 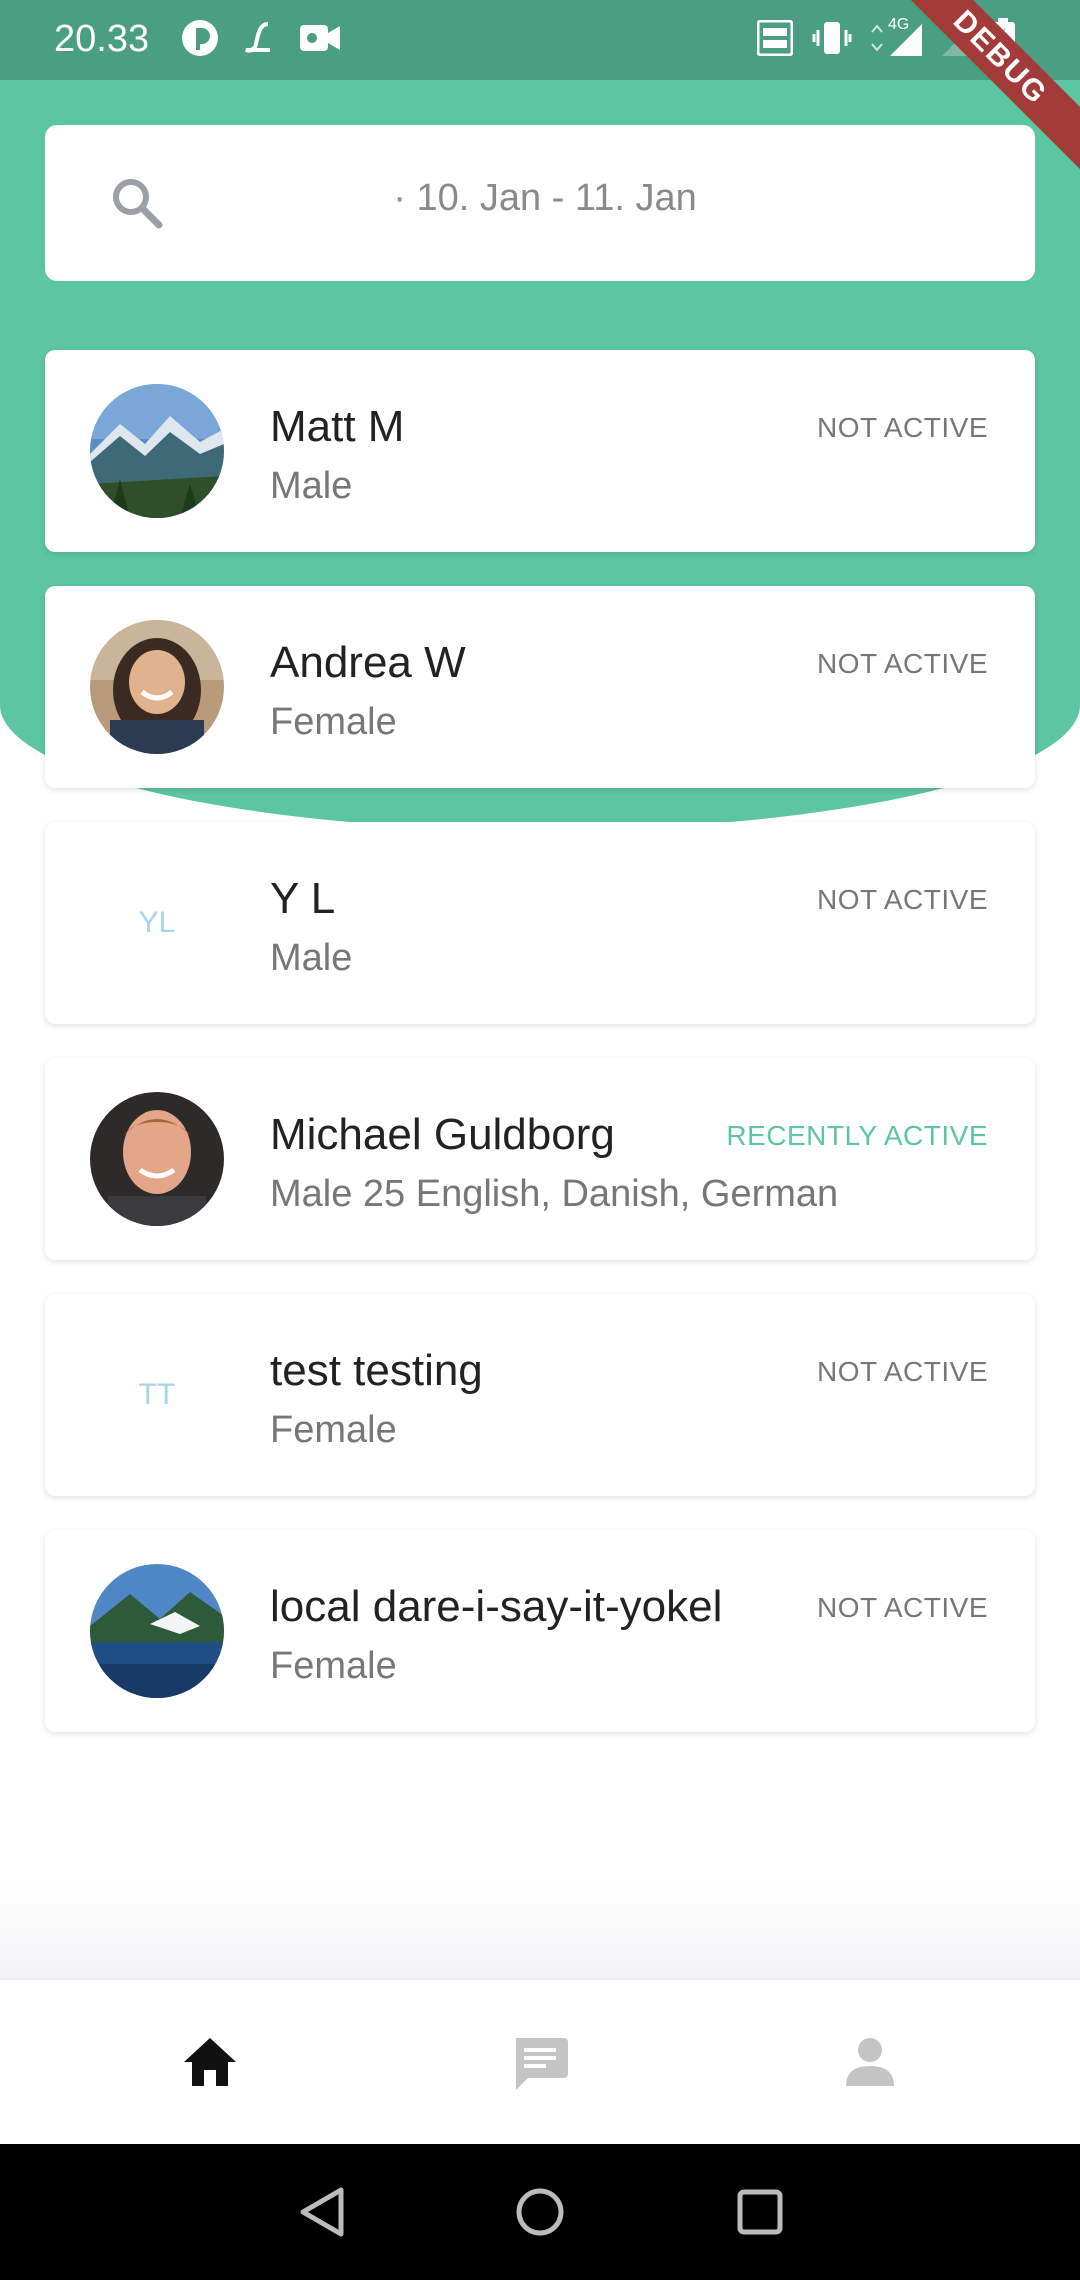 I want to click on system-navigation-bar, so click(x=540, y=2212).